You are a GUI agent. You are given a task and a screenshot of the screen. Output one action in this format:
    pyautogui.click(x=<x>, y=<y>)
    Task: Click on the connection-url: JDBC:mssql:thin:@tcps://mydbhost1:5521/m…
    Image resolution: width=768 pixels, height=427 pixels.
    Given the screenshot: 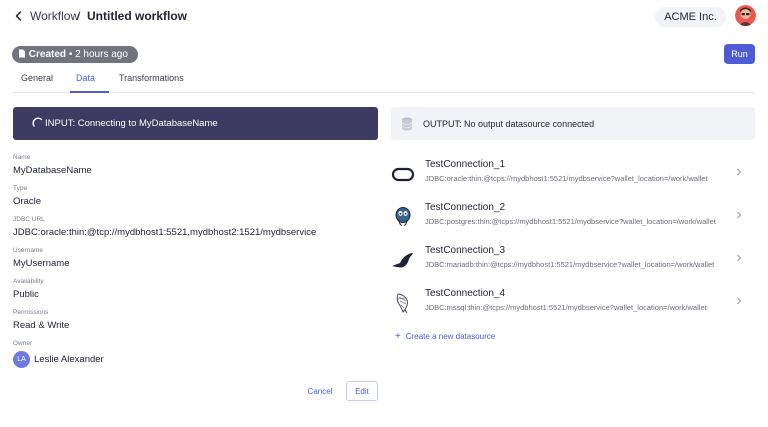 What is the action you would take?
    pyautogui.click(x=566, y=307)
    